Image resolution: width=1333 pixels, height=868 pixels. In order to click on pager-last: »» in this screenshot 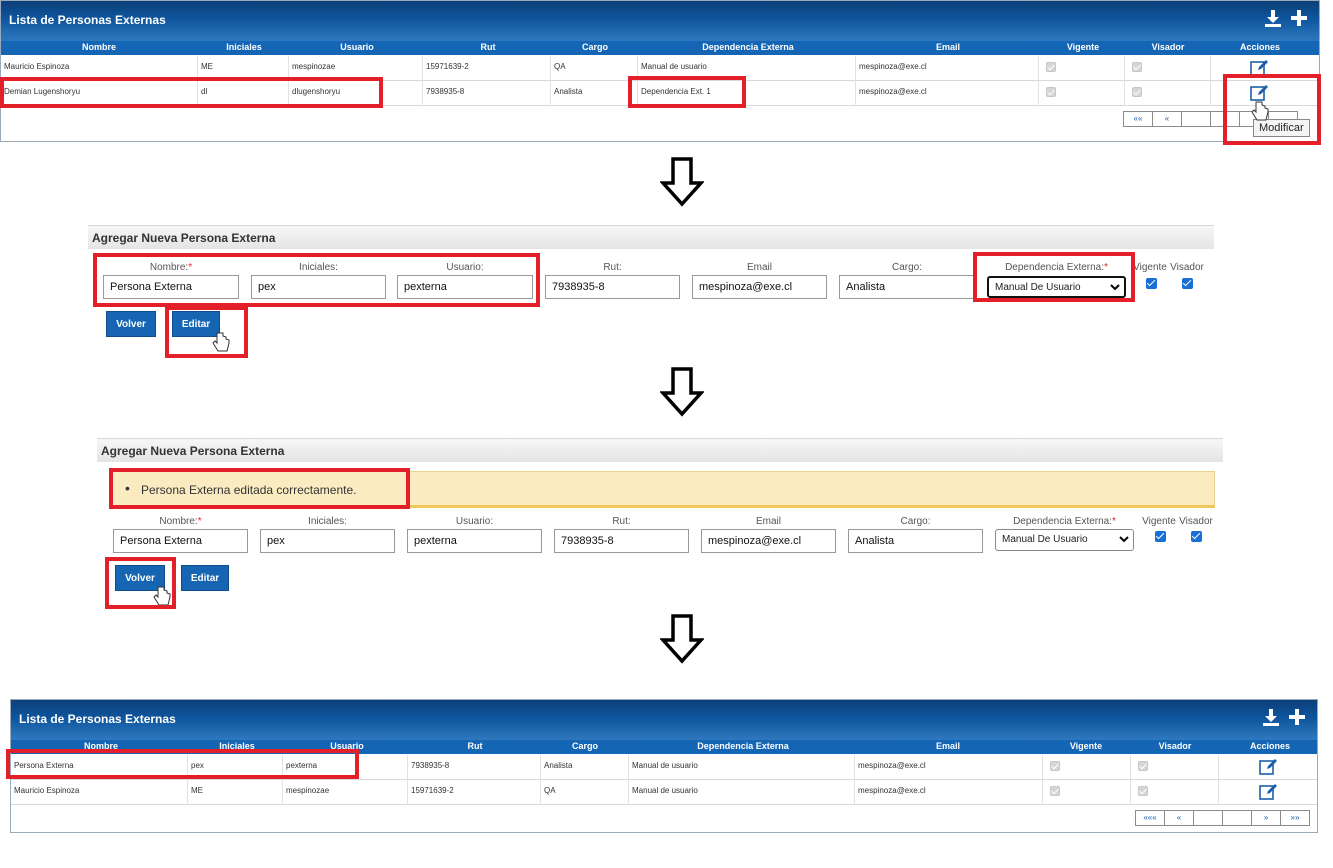, I will do `click(1295, 818)`.